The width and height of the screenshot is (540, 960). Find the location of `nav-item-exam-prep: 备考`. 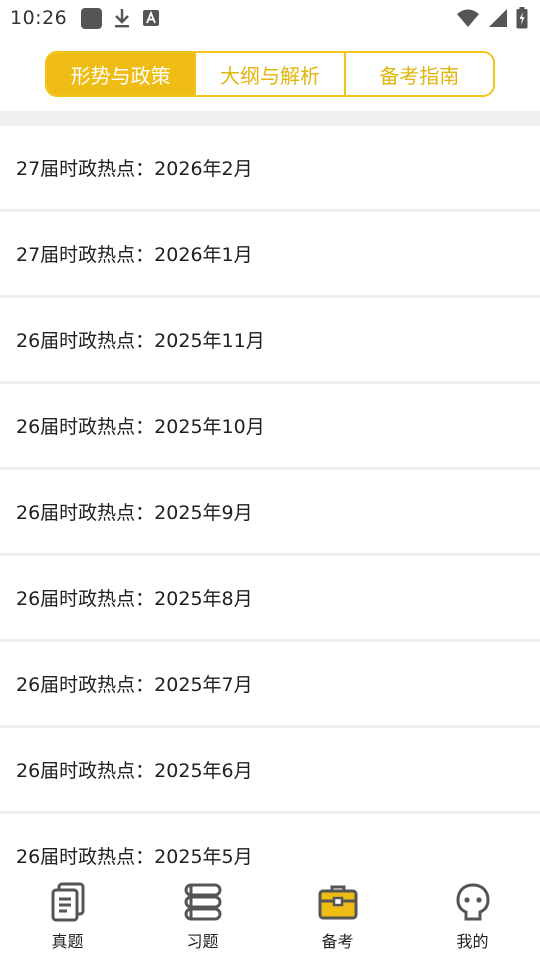

nav-item-exam-prep: 备考 is located at coordinates (337, 916).